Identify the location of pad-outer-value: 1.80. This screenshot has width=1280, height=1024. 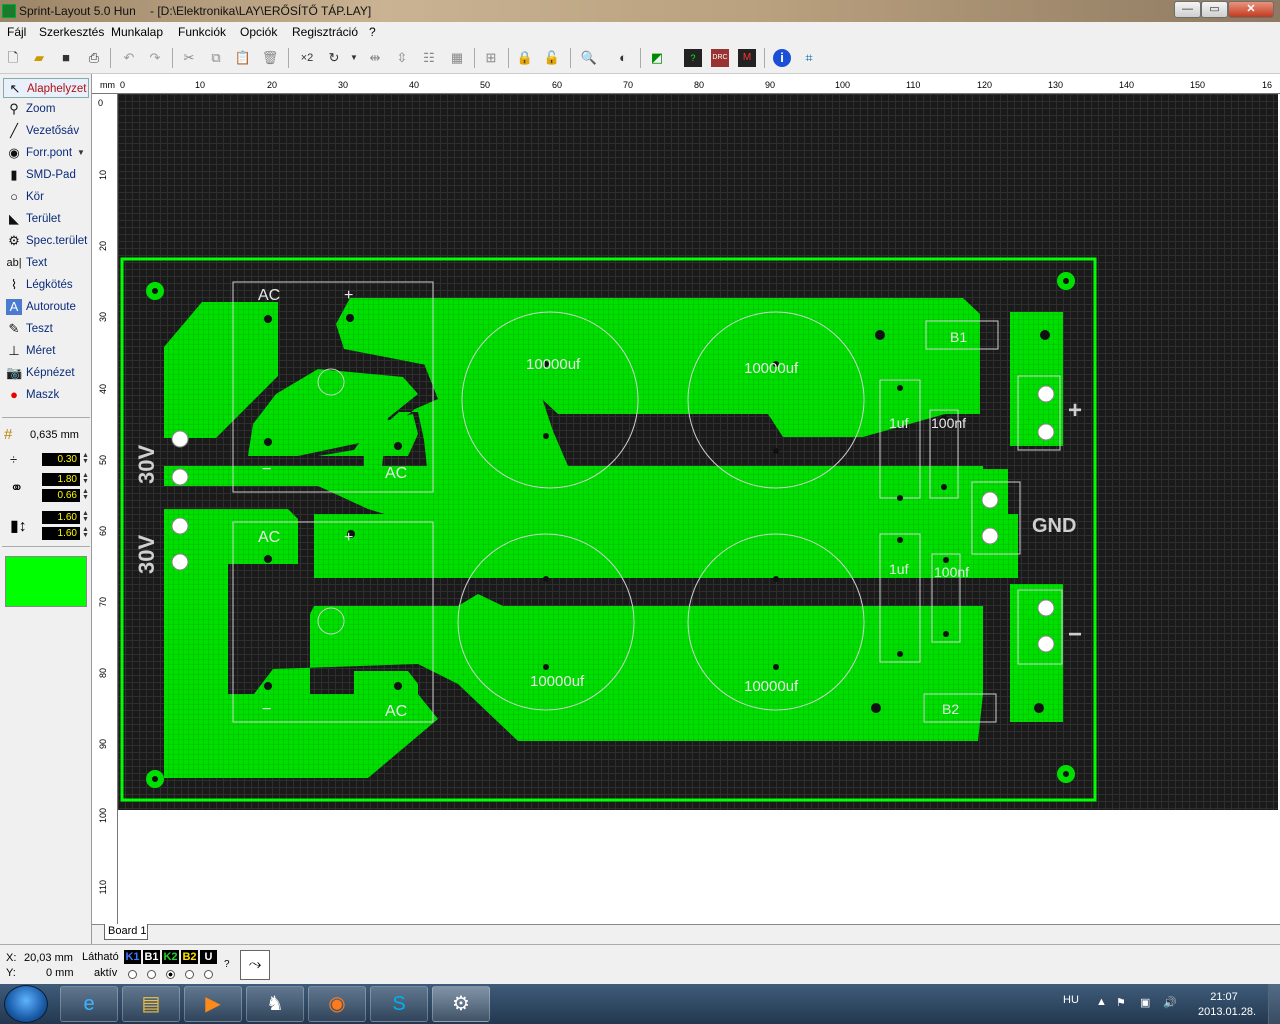
(61, 479).